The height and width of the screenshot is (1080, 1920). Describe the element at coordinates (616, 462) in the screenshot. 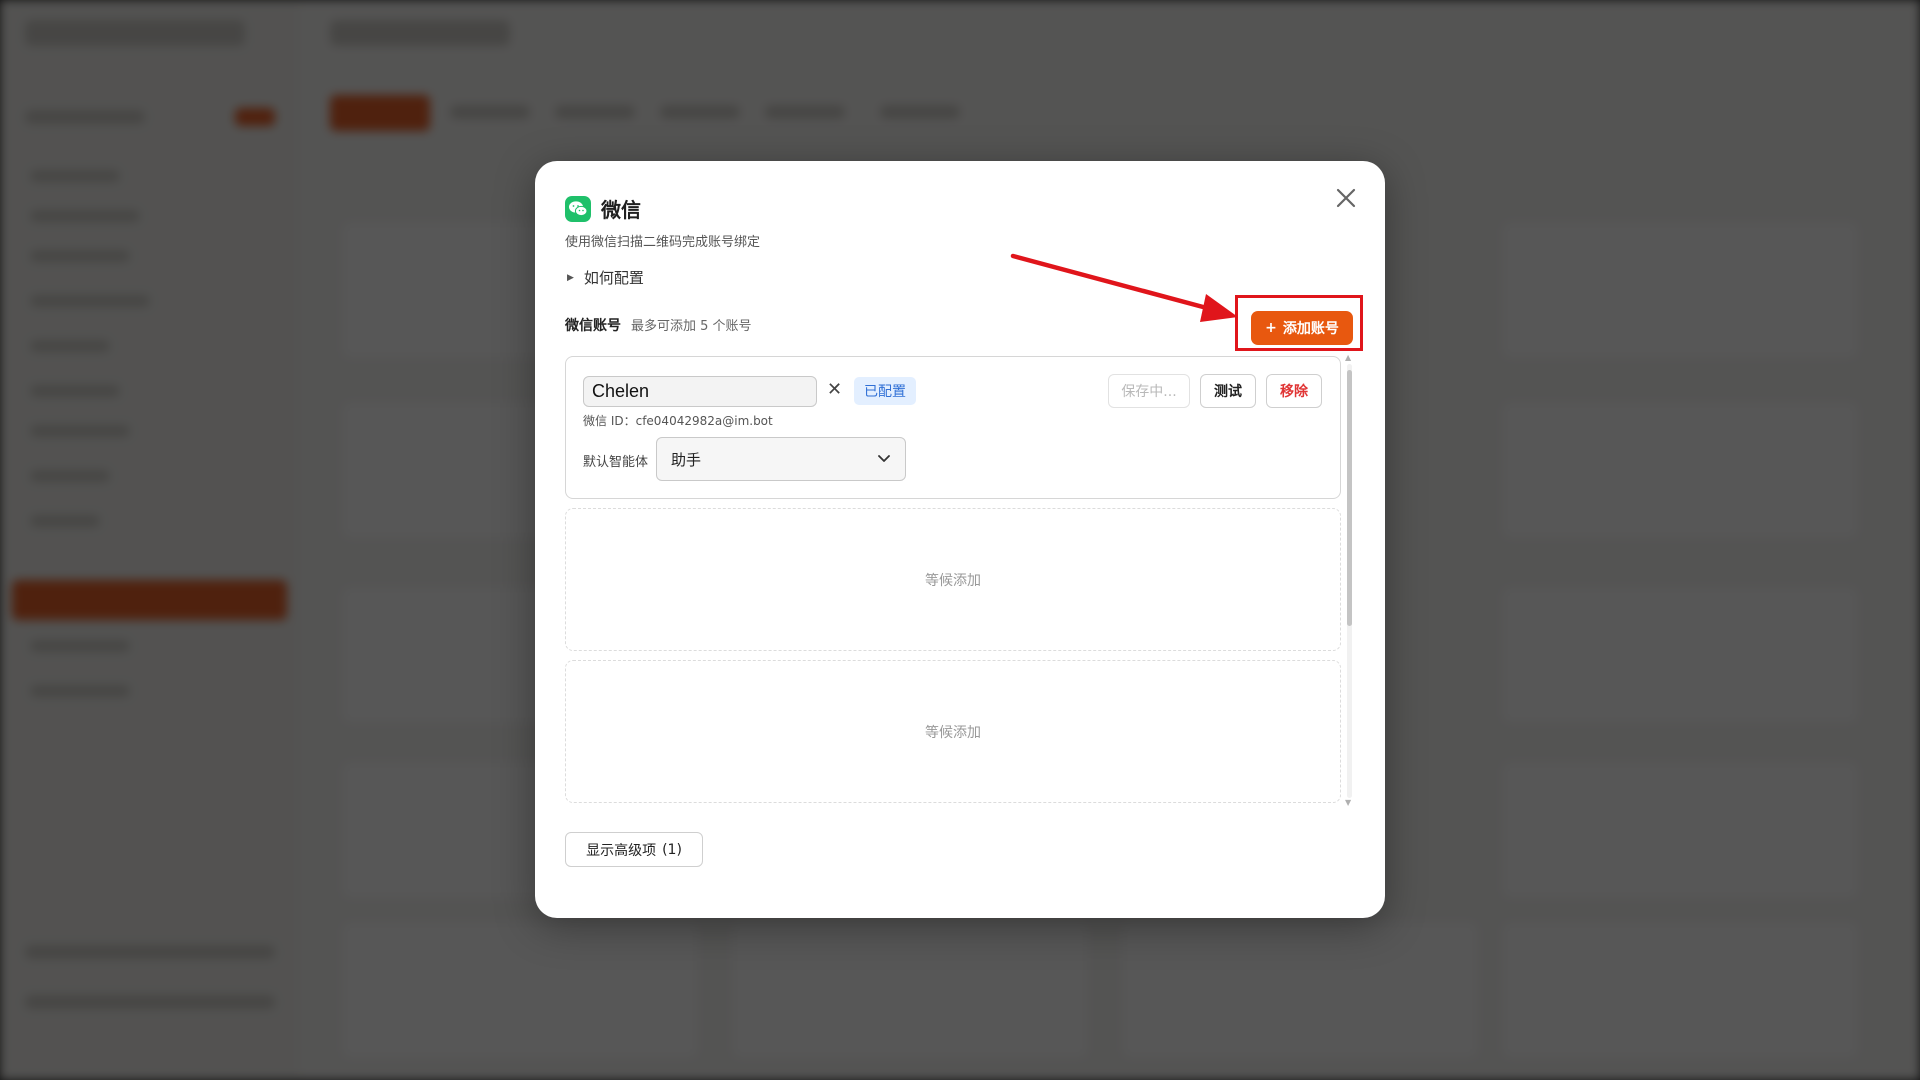

I see `default-agent-label: 默认智能体` at that location.